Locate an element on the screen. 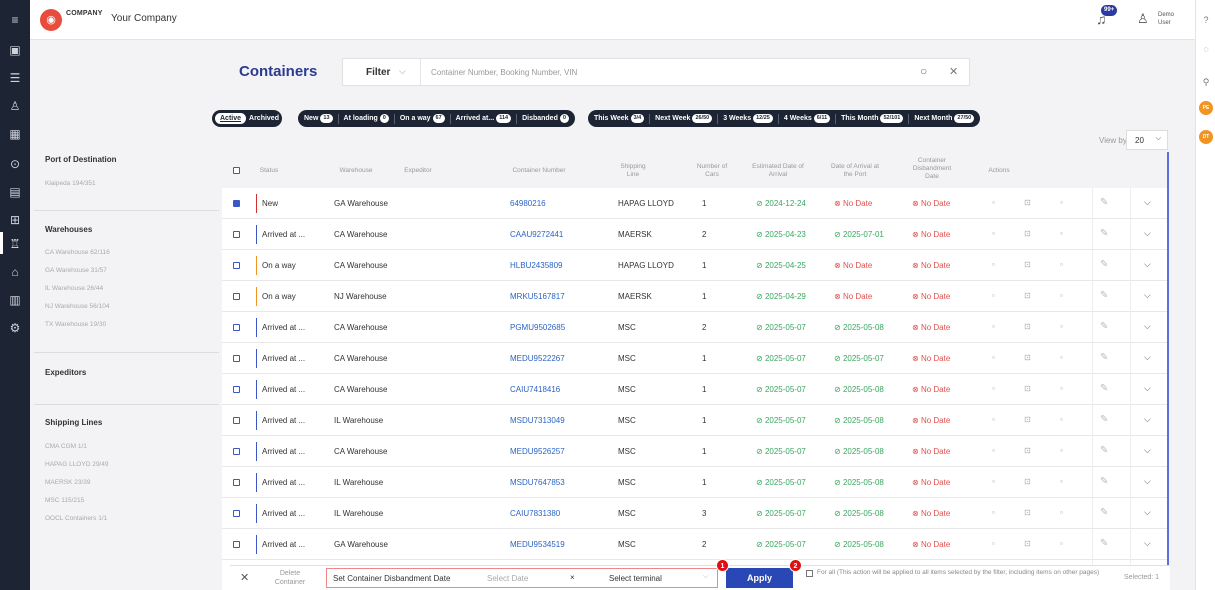 The width and height of the screenshot is (1215, 590). filter-item: HAPAG LLOYD 29/49 is located at coordinates (76, 464).